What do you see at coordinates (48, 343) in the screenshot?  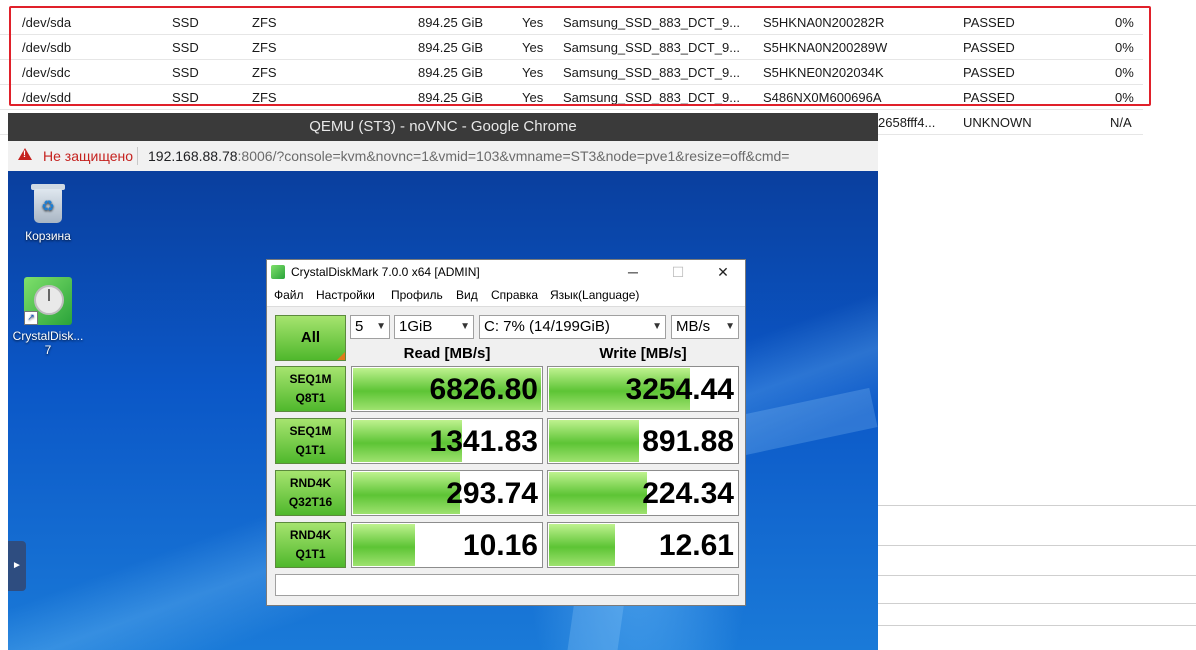 I see `desktop-icon-label: CrystalDisk... 7` at bounding box center [48, 343].